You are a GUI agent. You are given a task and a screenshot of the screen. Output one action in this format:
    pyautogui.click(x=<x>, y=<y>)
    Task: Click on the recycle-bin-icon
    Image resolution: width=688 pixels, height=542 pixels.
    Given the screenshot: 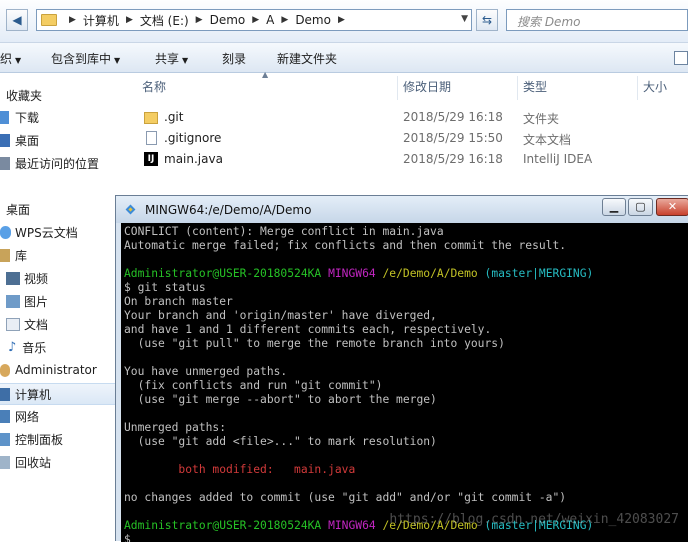 What is the action you would take?
    pyautogui.click(x=5, y=462)
    